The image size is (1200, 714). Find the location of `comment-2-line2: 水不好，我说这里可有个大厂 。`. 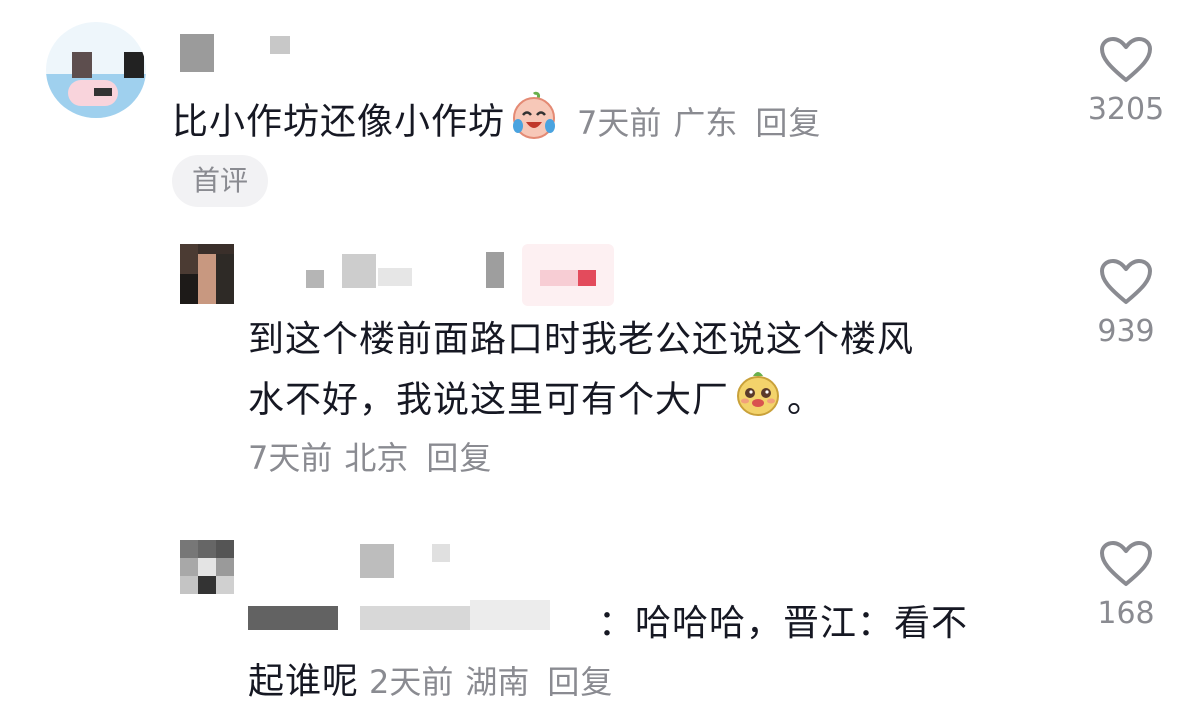

comment-2-line2: 水不好，我说这里可有个大厂 。 is located at coordinates (536, 401).